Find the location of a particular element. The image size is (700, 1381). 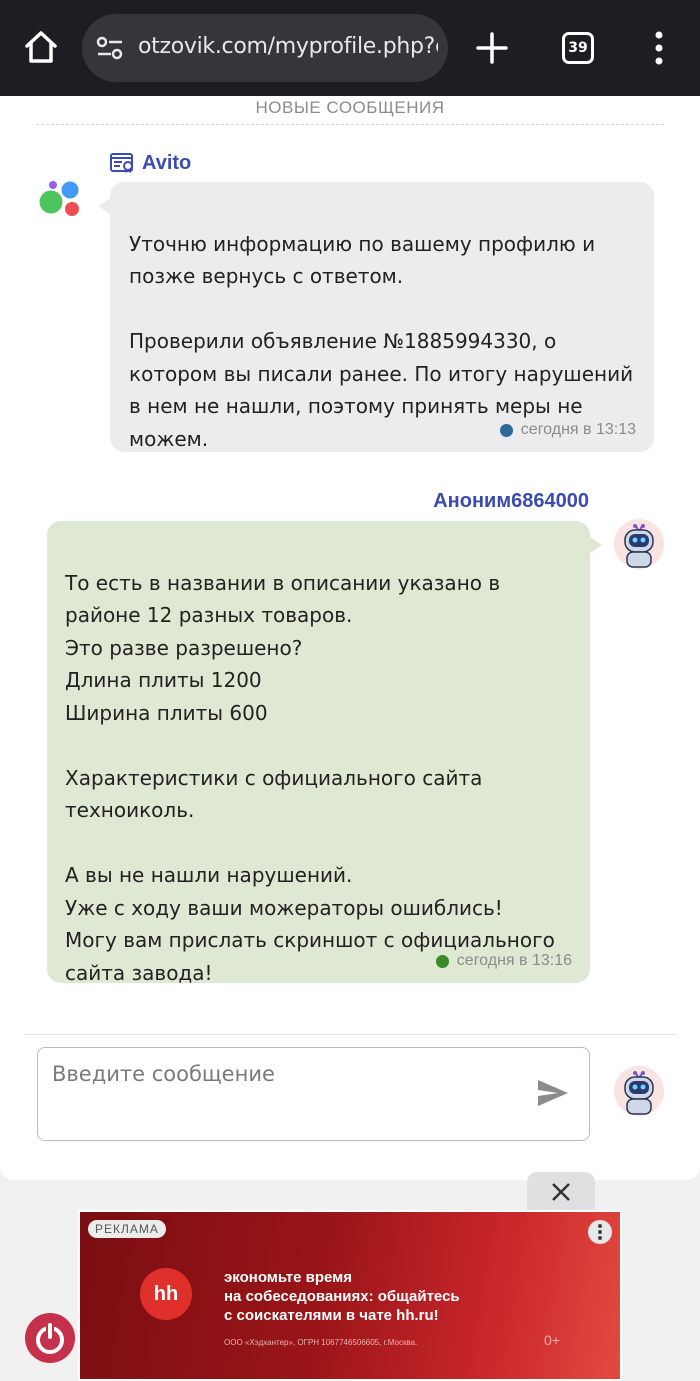

input-placeholder: Введите сообщение is located at coordinates (163, 1074).